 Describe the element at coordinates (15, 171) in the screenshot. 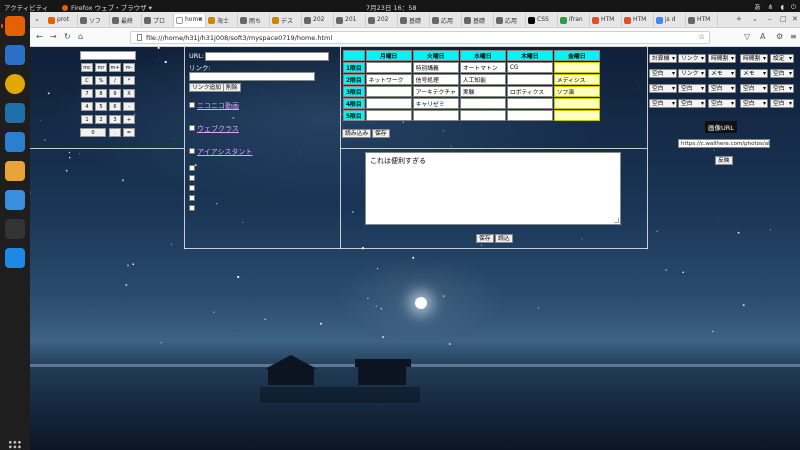

I see `files-icon` at that location.